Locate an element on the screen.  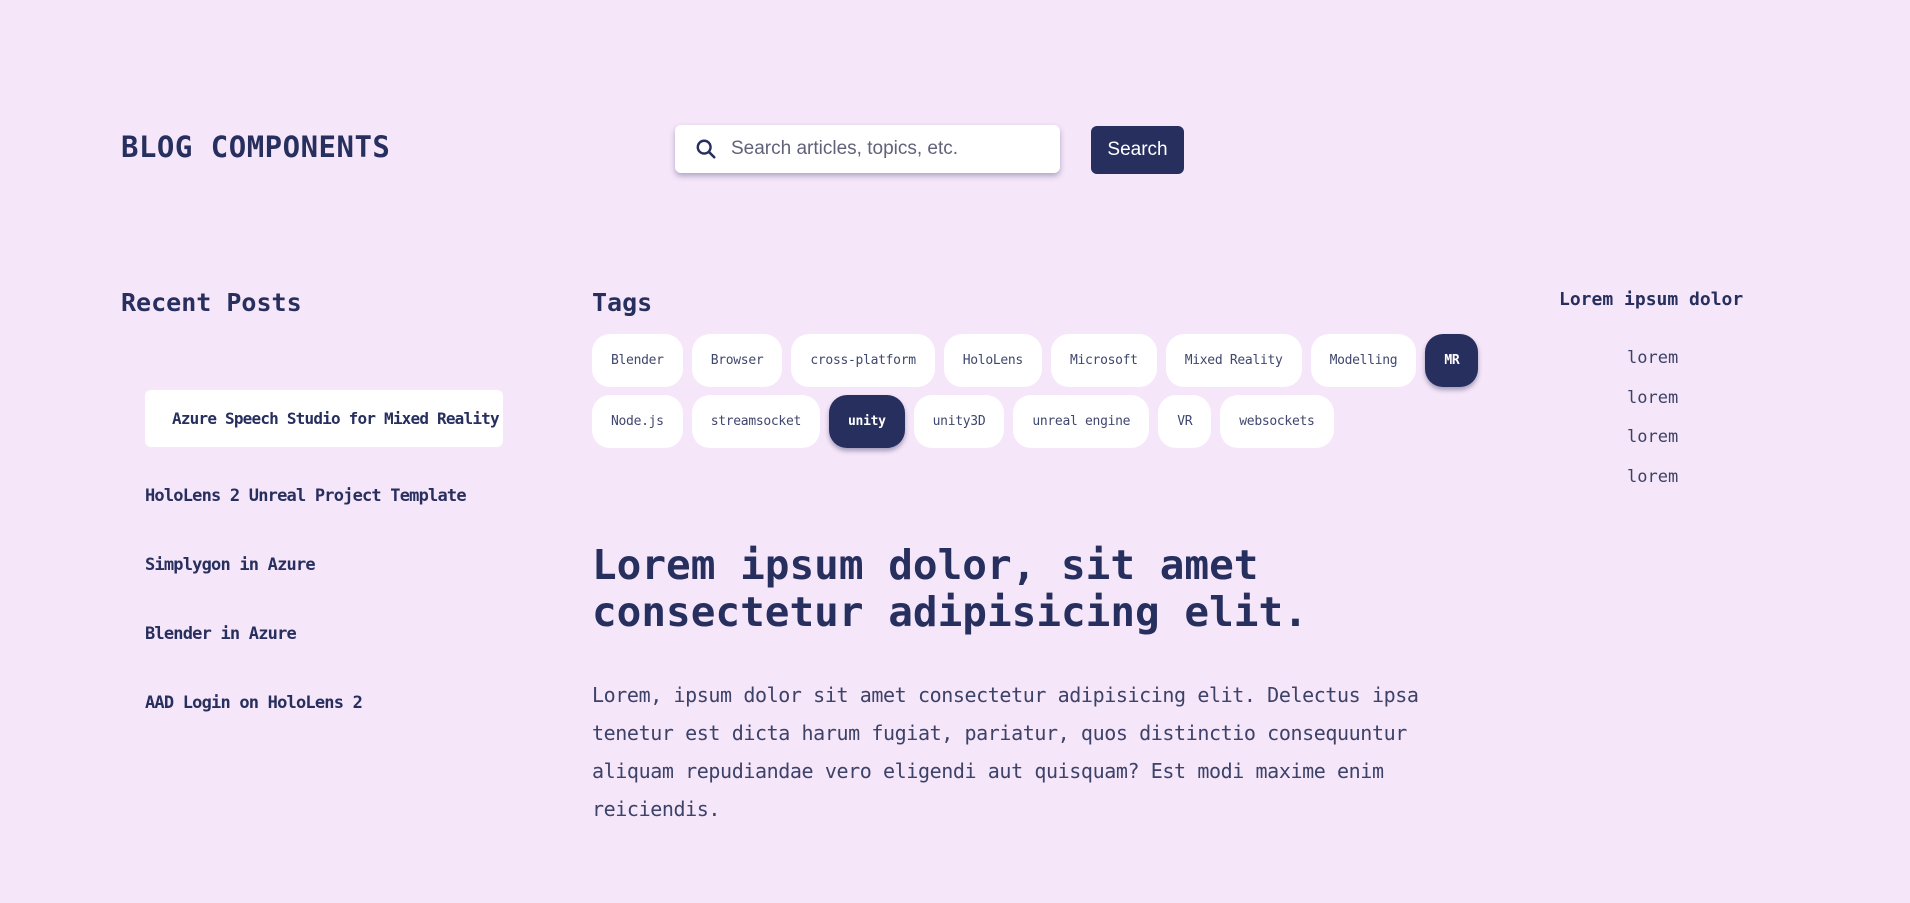
recent-post-item-active: Azure Speech Studio for Mixed Reality is located at coordinates (324, 418).